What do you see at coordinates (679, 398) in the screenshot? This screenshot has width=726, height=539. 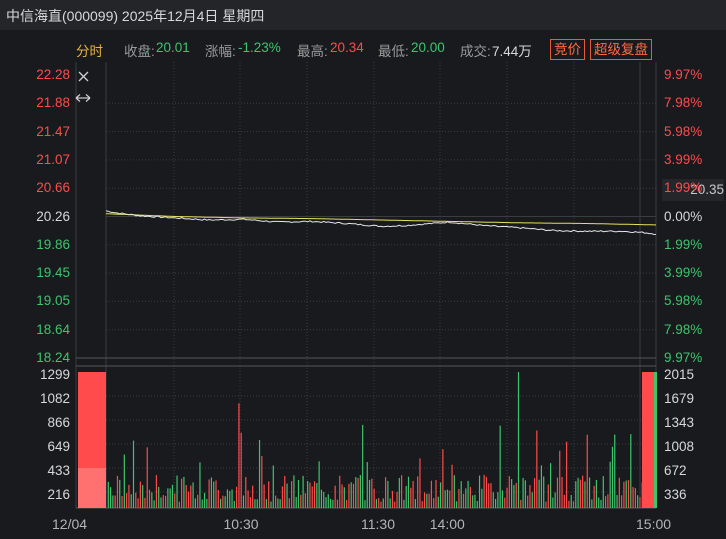 I see `volume-axis-label-right: 1679` at bounding box center [679, 398].